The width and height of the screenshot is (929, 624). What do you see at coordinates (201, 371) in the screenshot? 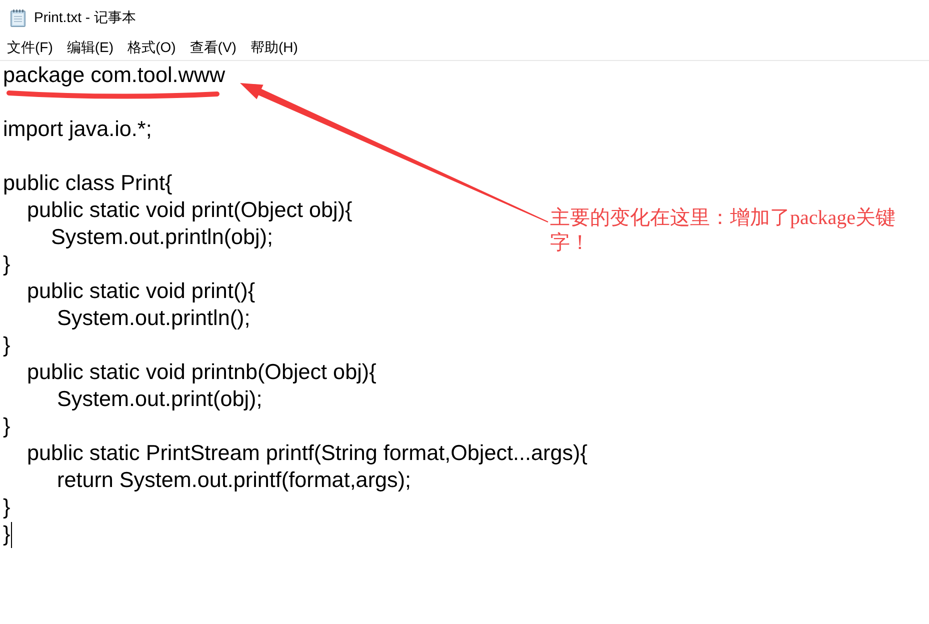
I see `code-line: public static void printnb(Object obj){` at bounding box center [201, 371].